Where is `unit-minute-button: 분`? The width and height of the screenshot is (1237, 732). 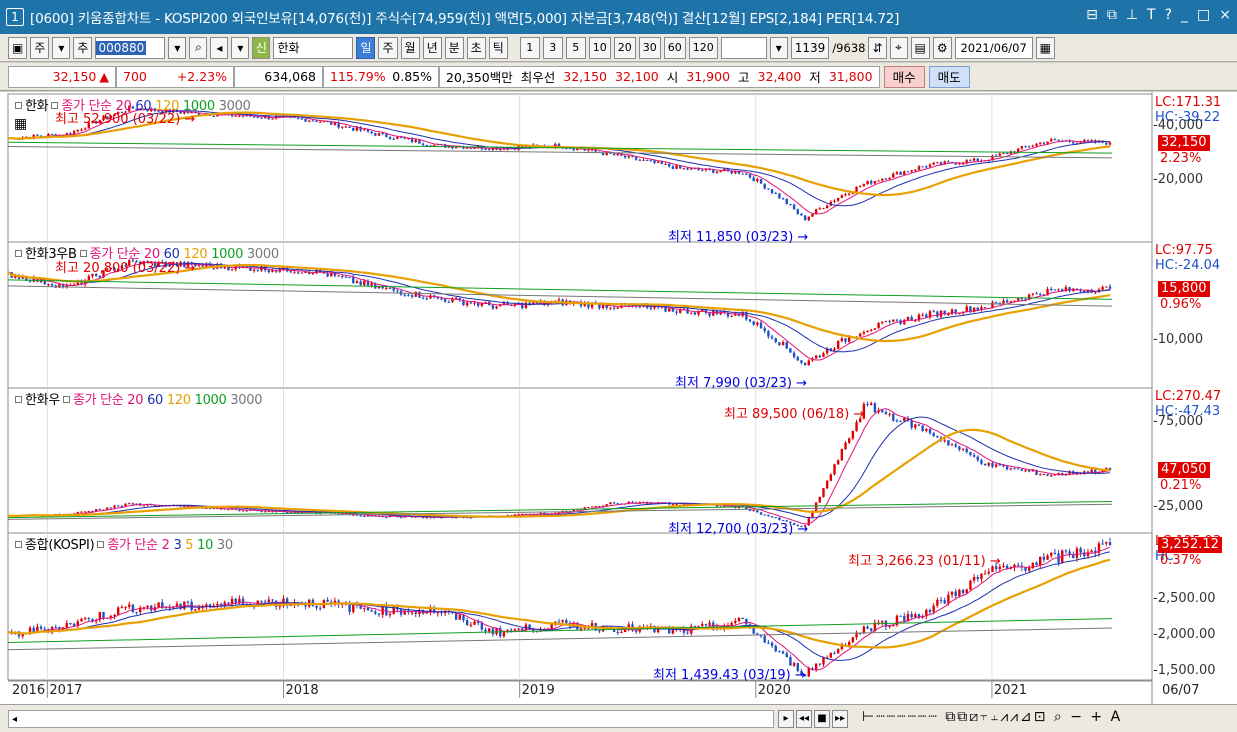
unit-minute-button: 분 is located at coordinates (454, 47).